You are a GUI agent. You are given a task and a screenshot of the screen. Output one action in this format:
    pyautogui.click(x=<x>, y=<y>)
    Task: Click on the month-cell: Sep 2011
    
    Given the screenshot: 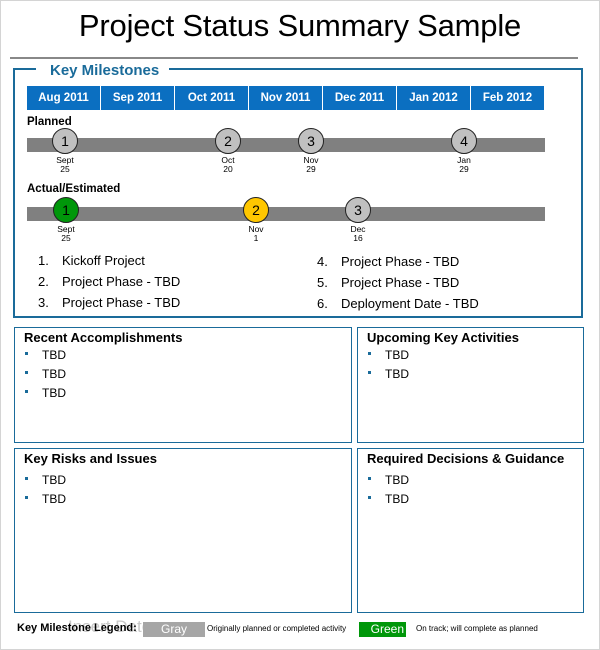 What is the action you would take?
    pyautogui.click(x=138, y=98)
    